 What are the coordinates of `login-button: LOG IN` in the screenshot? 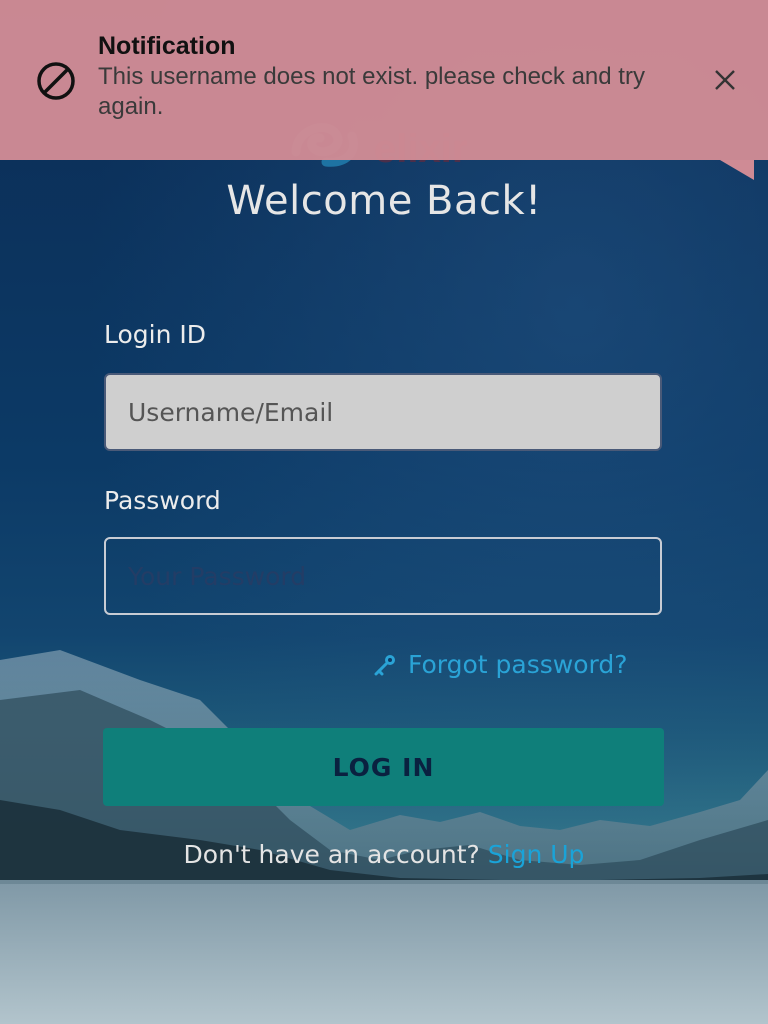 It's located at (383, 767).